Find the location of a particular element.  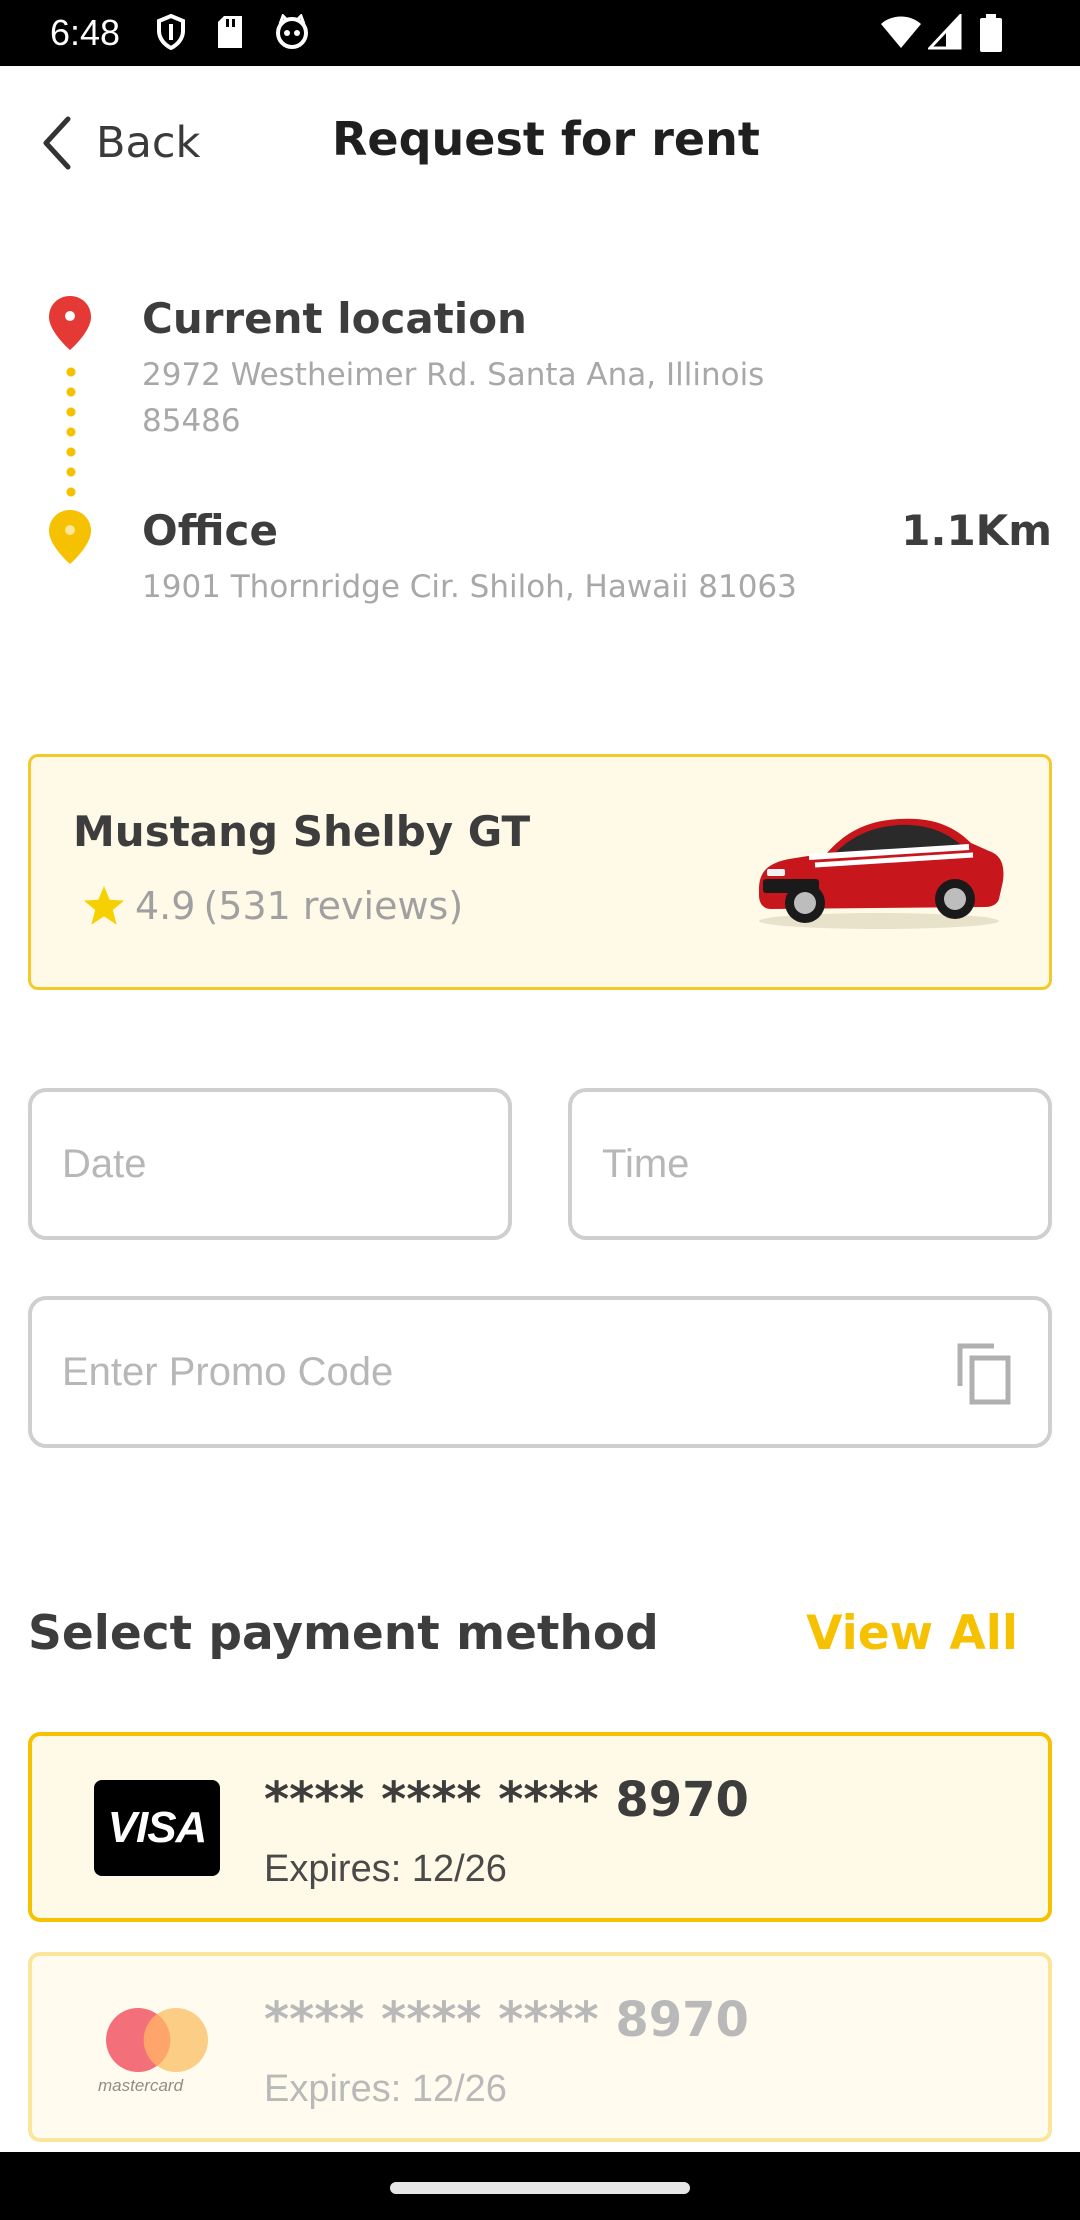

back-label: Back is located at coordinates (148, 143).